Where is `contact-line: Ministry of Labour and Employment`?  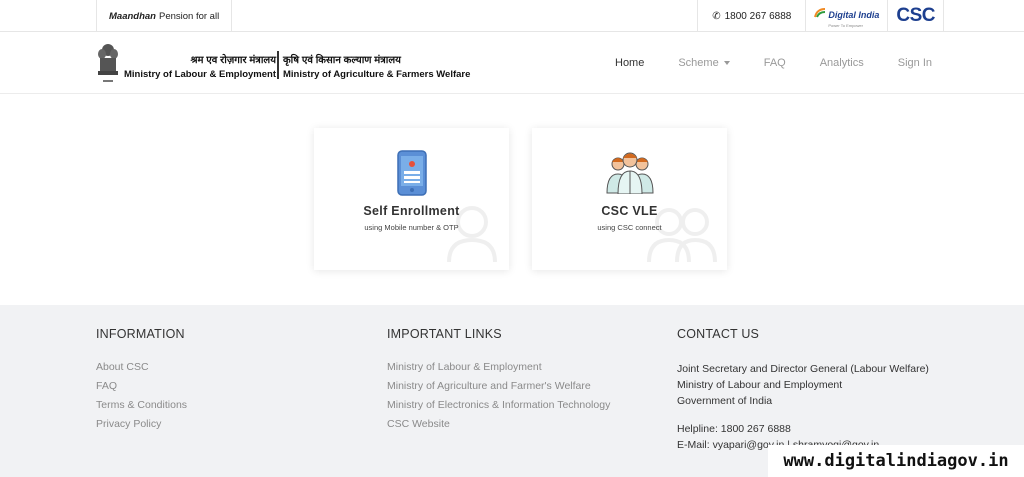 contact-line: Ministry of Labour and Employment is located at coordinates (760, 385).